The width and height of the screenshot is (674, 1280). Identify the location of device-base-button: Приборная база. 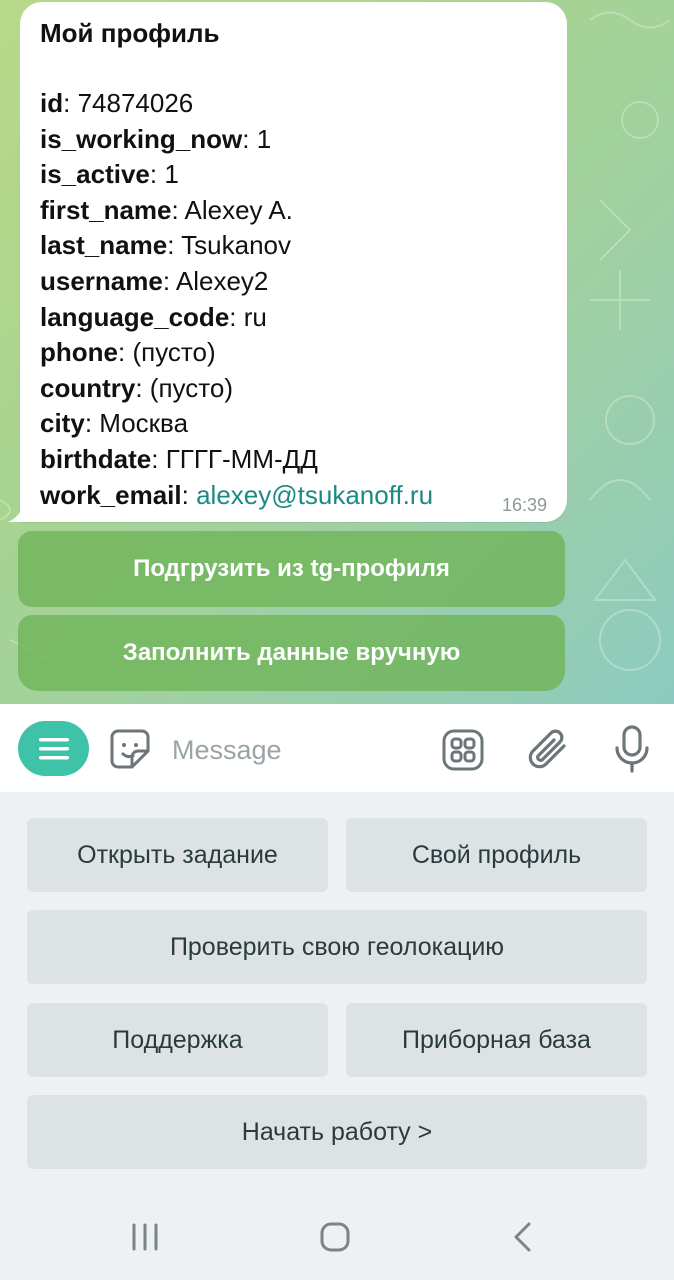
(496, 1040).